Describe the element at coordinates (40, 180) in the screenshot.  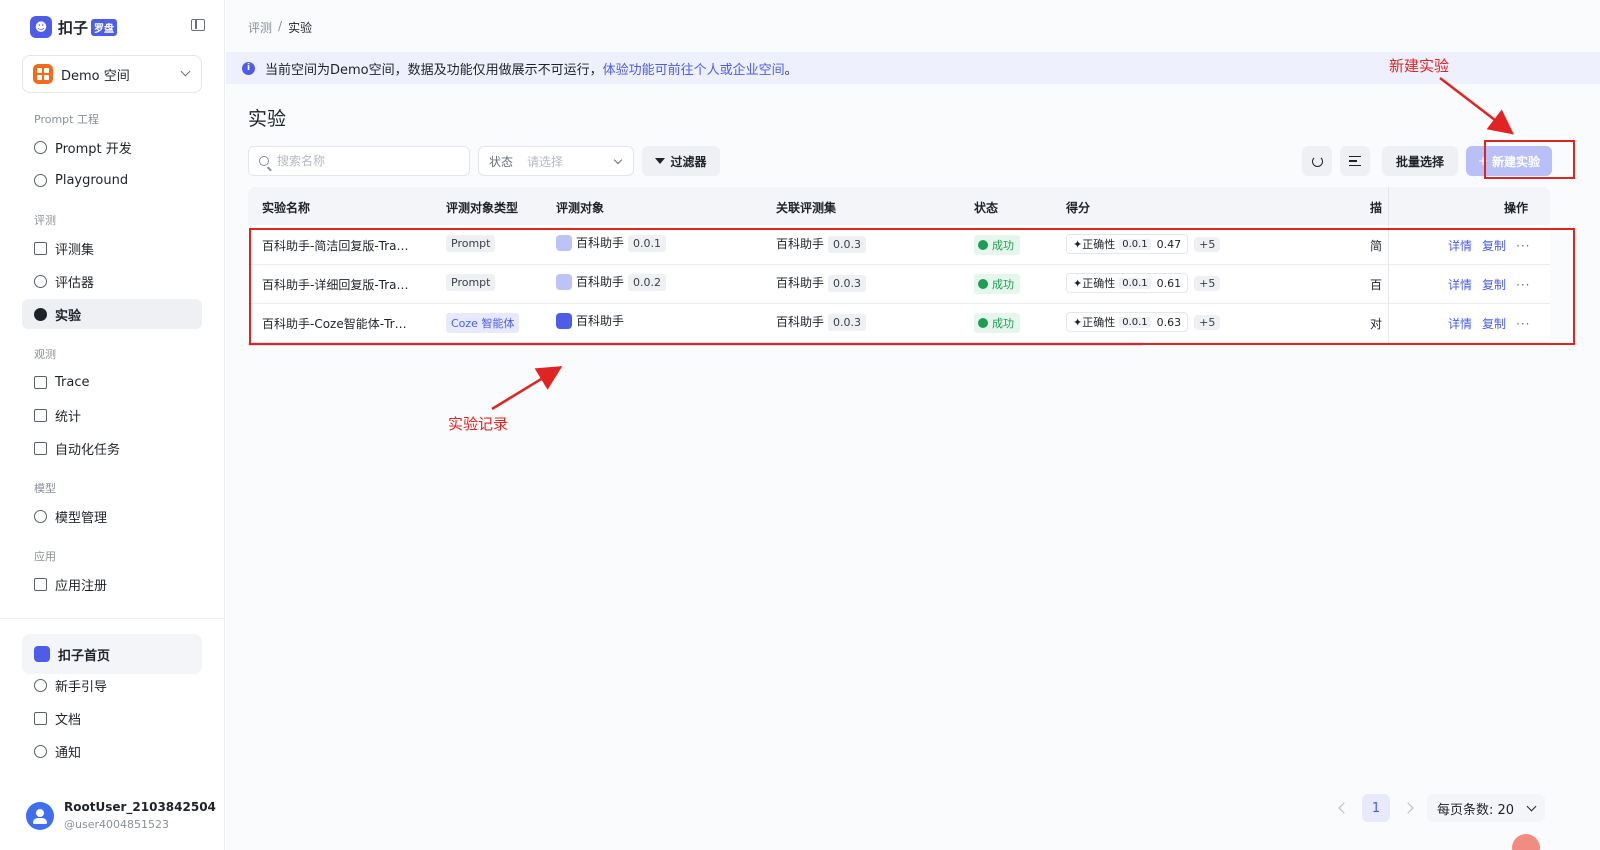
I see `play-icon` at that location.